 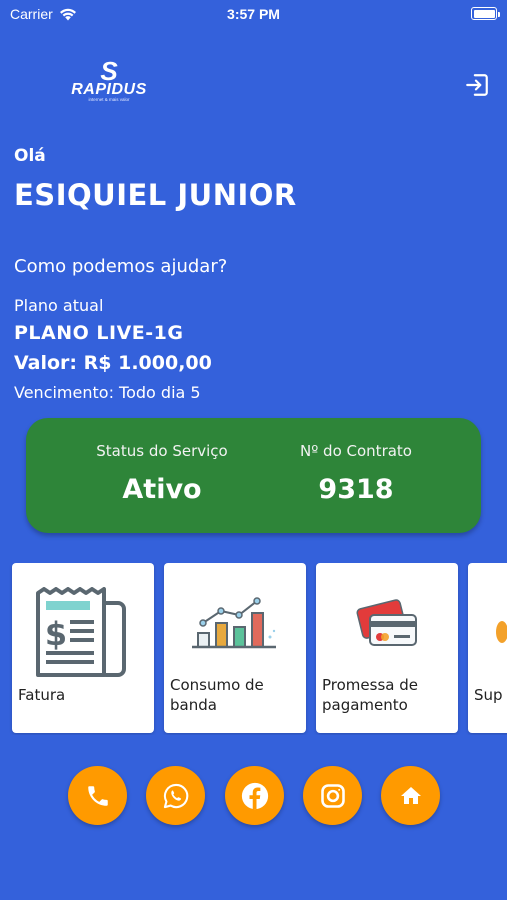 I want to click on svg-text: RAPIDUS, so click(x=109, y=89).